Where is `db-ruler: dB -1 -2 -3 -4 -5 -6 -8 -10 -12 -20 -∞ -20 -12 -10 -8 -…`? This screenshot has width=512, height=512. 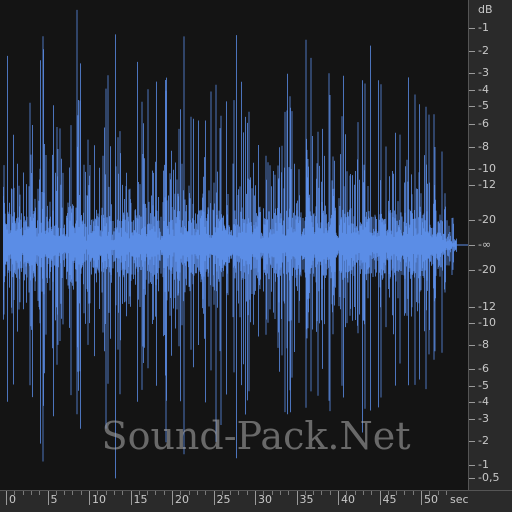
db-ruler: dB -1 -2 -3 -4 -5 -6 -8 -10 -12 -20 -∞ -20 -12 -10 -8 -… is located at coordinates (490, 245).